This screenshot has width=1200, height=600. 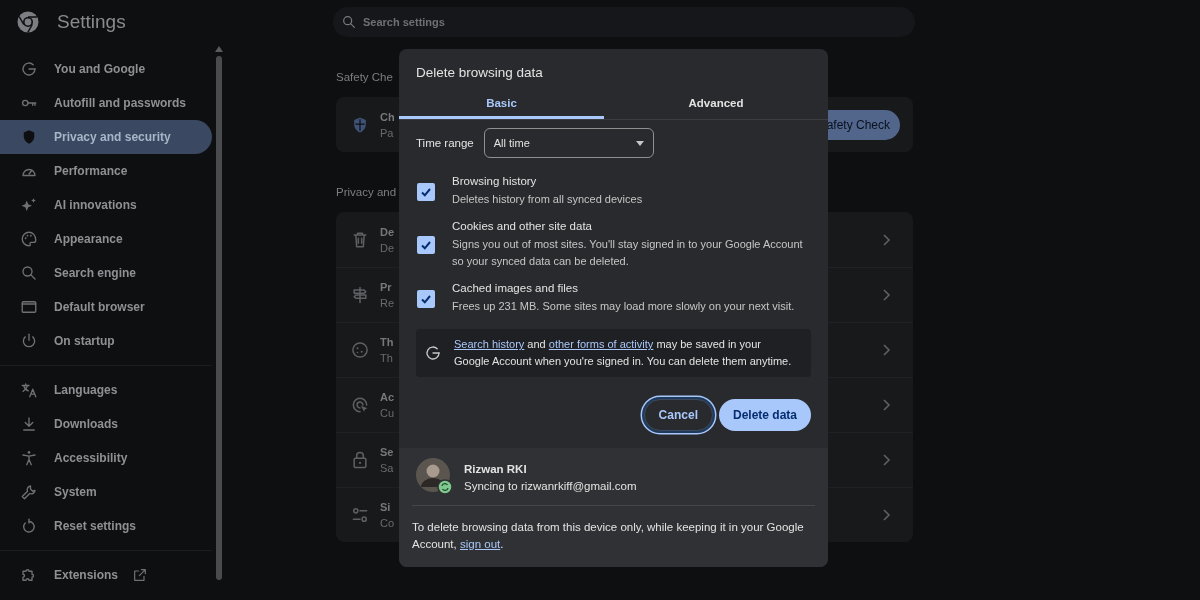 What do you see at coordinates (387, 116) in the screenshot?
I see `row-title: Ch` at bounding box center [387, 116].